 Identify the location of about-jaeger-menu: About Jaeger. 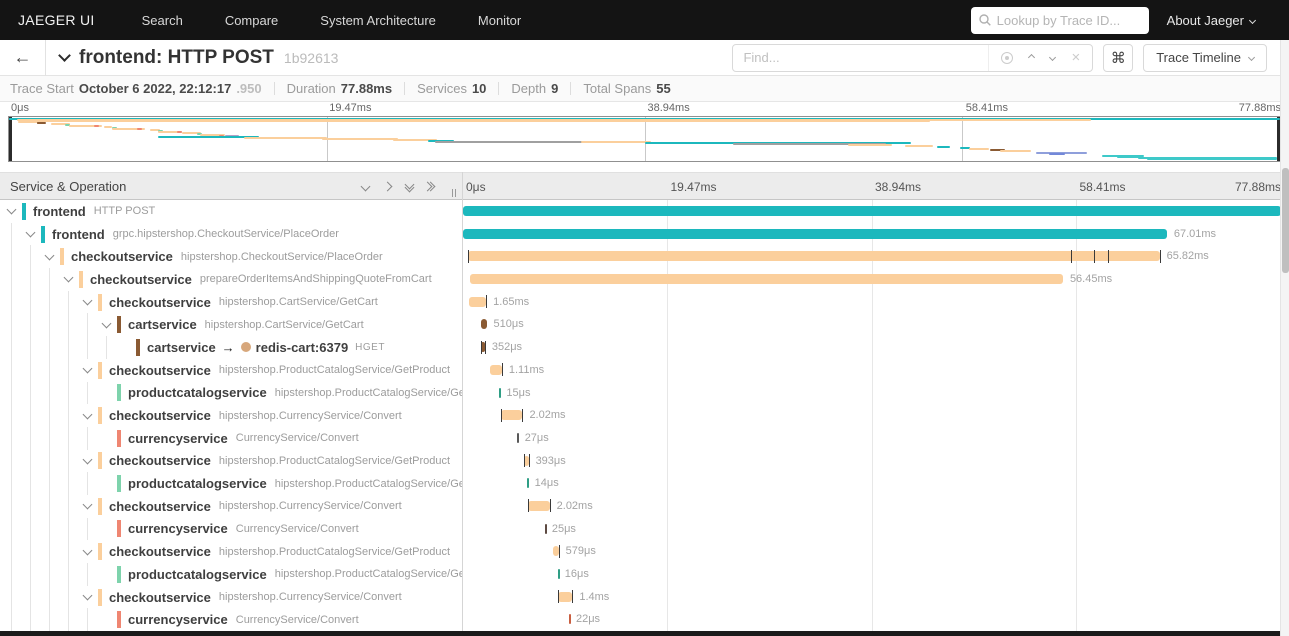
(1212, 20).